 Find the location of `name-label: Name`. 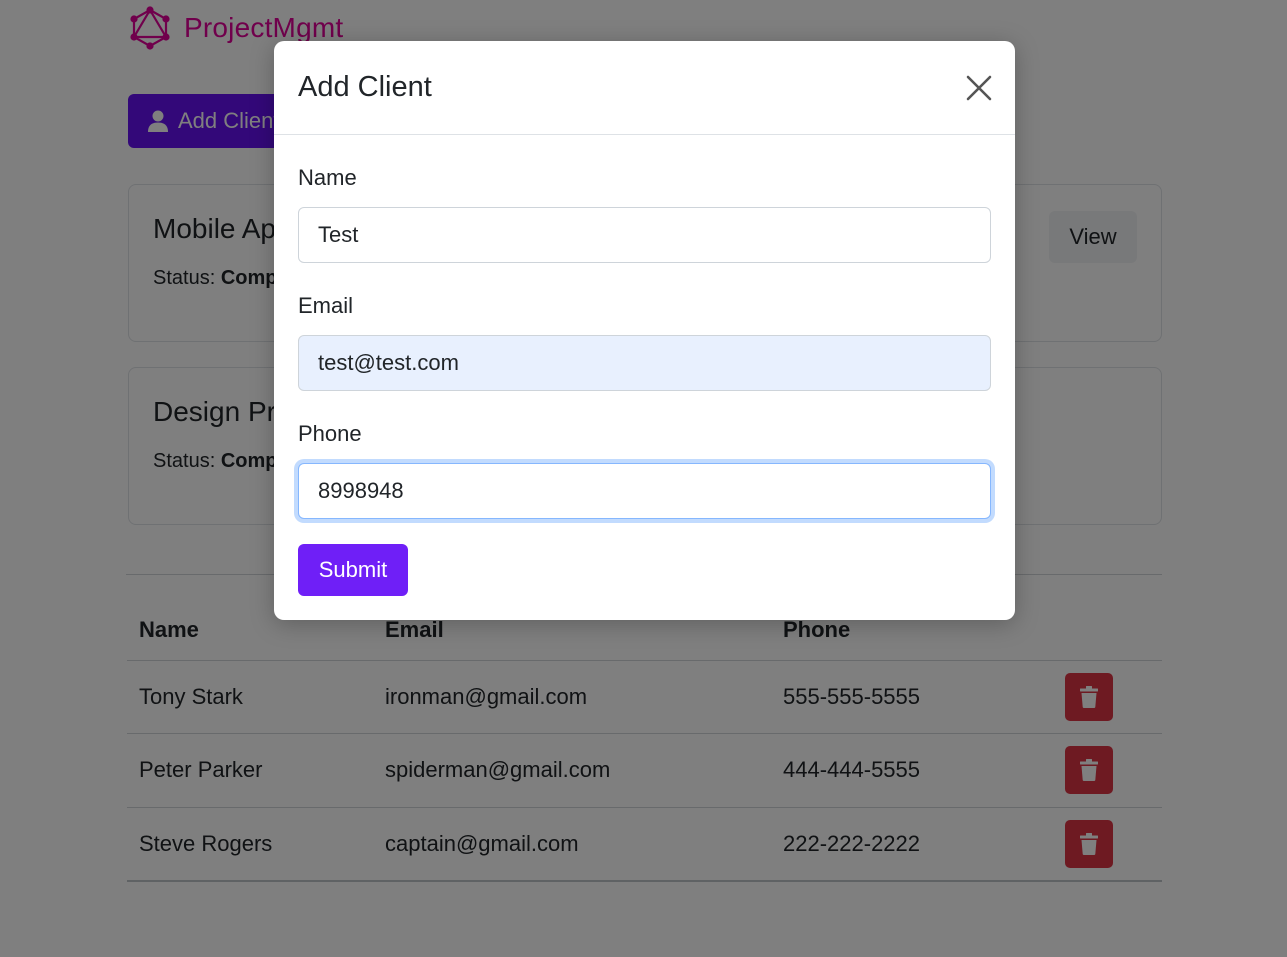

name-label: Name is located at coordinates (327, 177).